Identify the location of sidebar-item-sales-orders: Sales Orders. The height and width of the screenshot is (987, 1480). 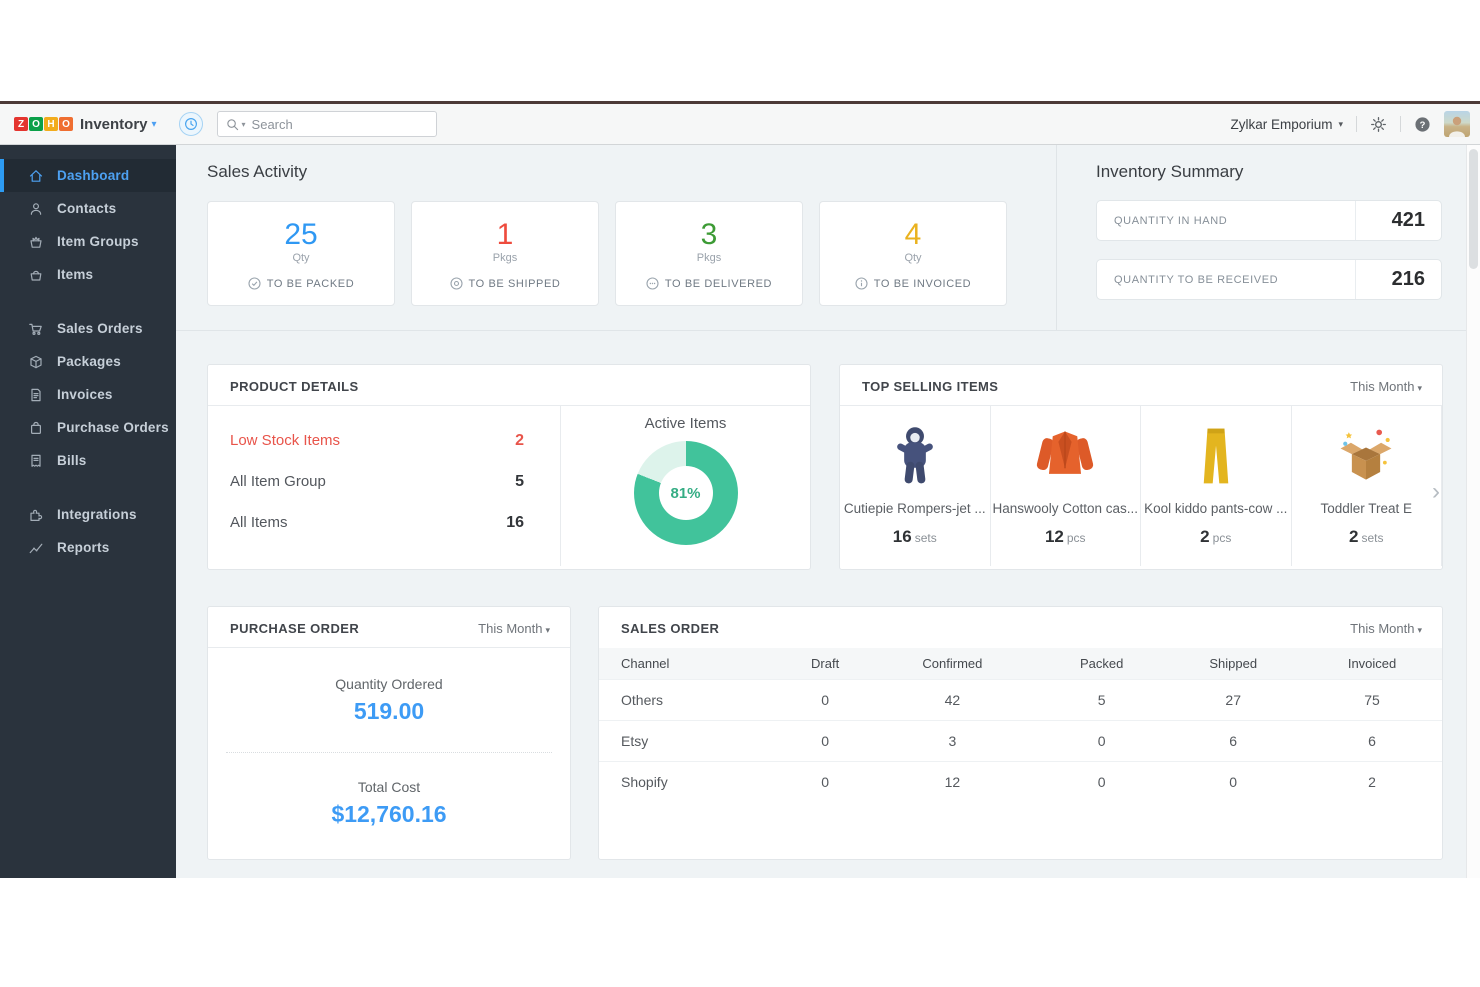
(88, 328).